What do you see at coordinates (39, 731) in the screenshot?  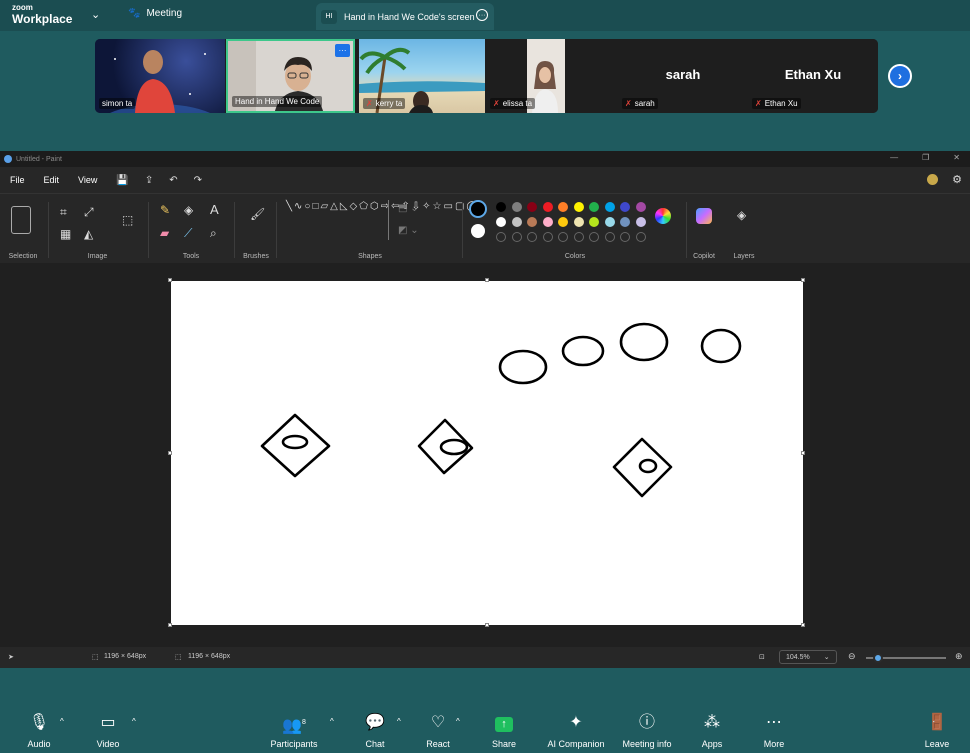 I see `audio-button: 🎙 Audio` at bounding box center [39, 731].